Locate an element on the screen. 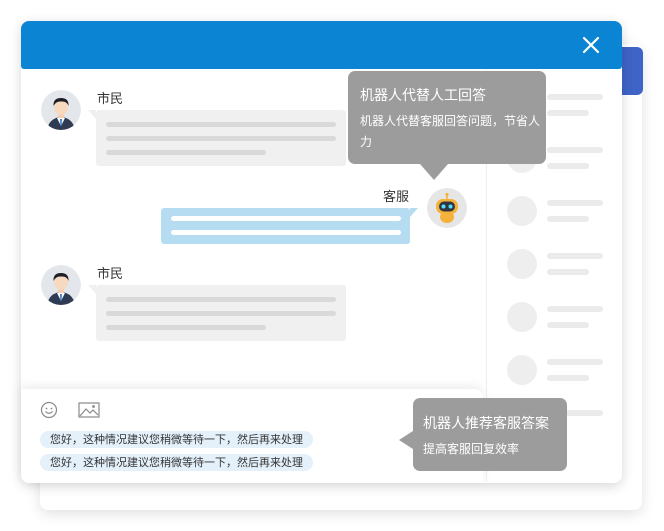  image-icon is located at coordinates (89, 410).